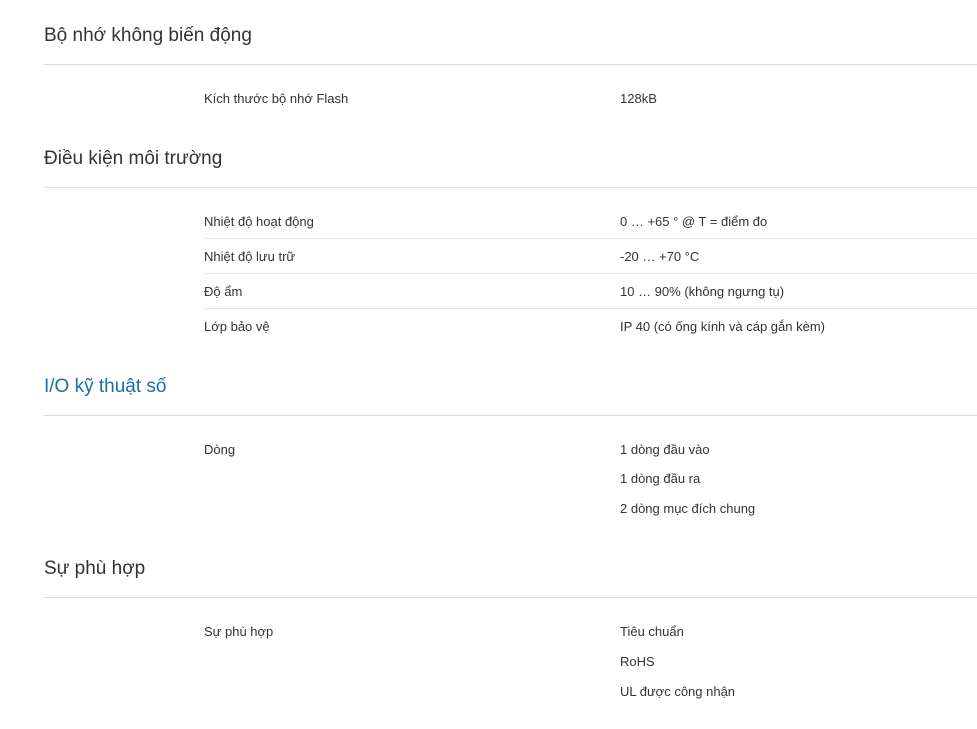 The image size is (977, 729). I want to click on spec-value: 10 … 90% (không ngưng tụ), so click(702, 292).